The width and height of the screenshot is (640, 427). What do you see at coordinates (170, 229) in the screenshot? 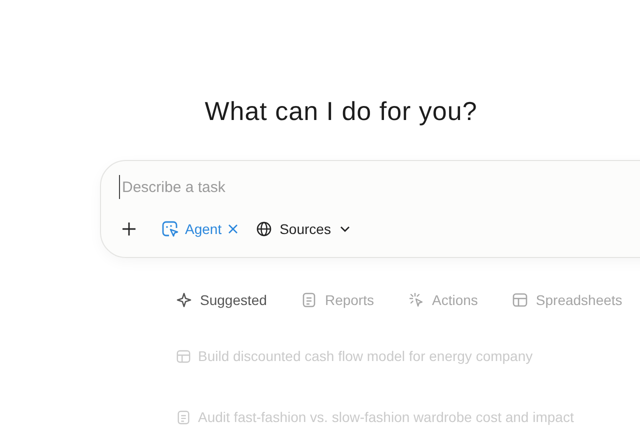
I see `agent-icon` at bounding box center [170, 229].